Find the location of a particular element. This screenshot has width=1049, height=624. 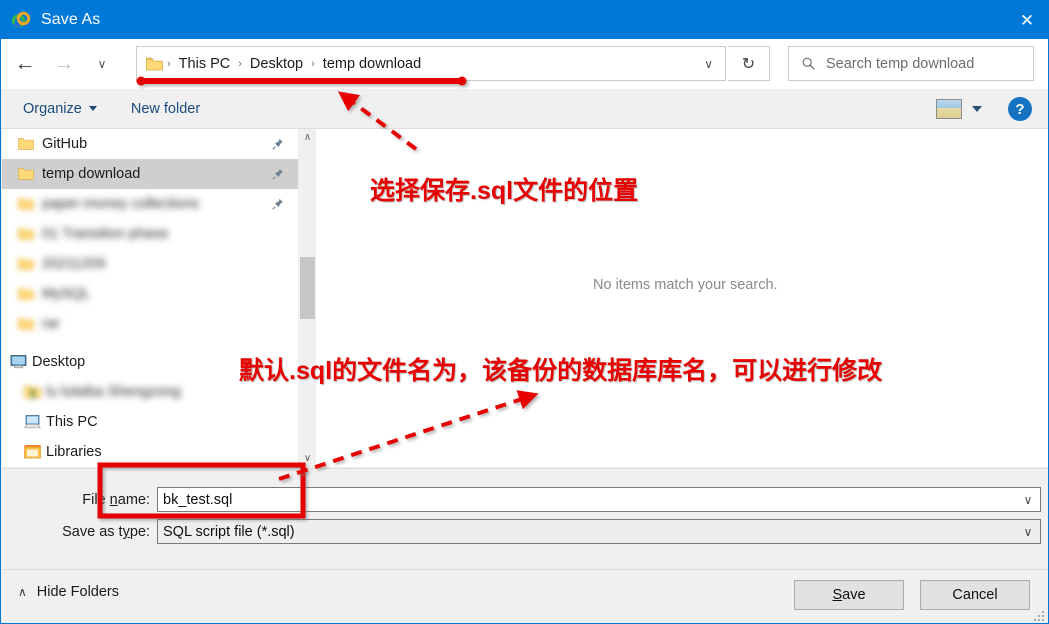

nav-item-label: Libraries is located at coordinates (74, 452).